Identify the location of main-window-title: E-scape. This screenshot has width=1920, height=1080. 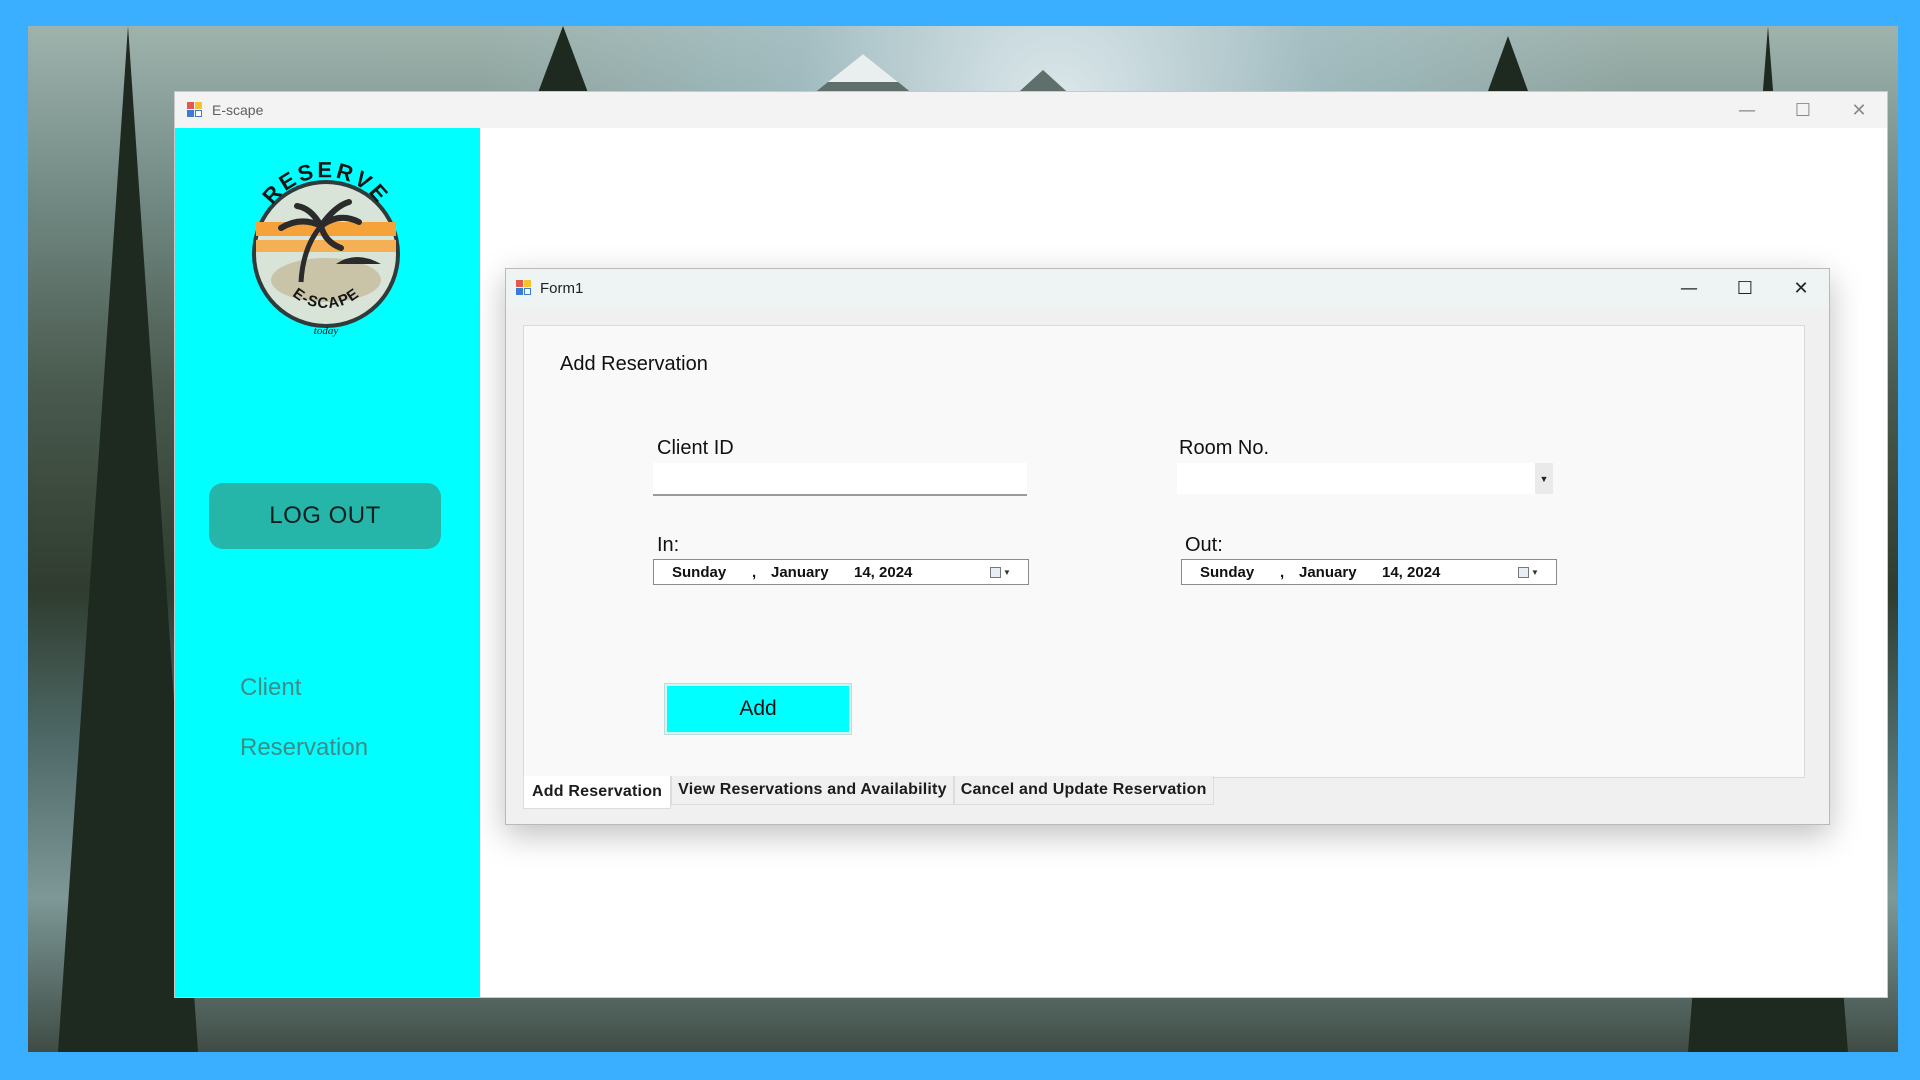
(238, 110).